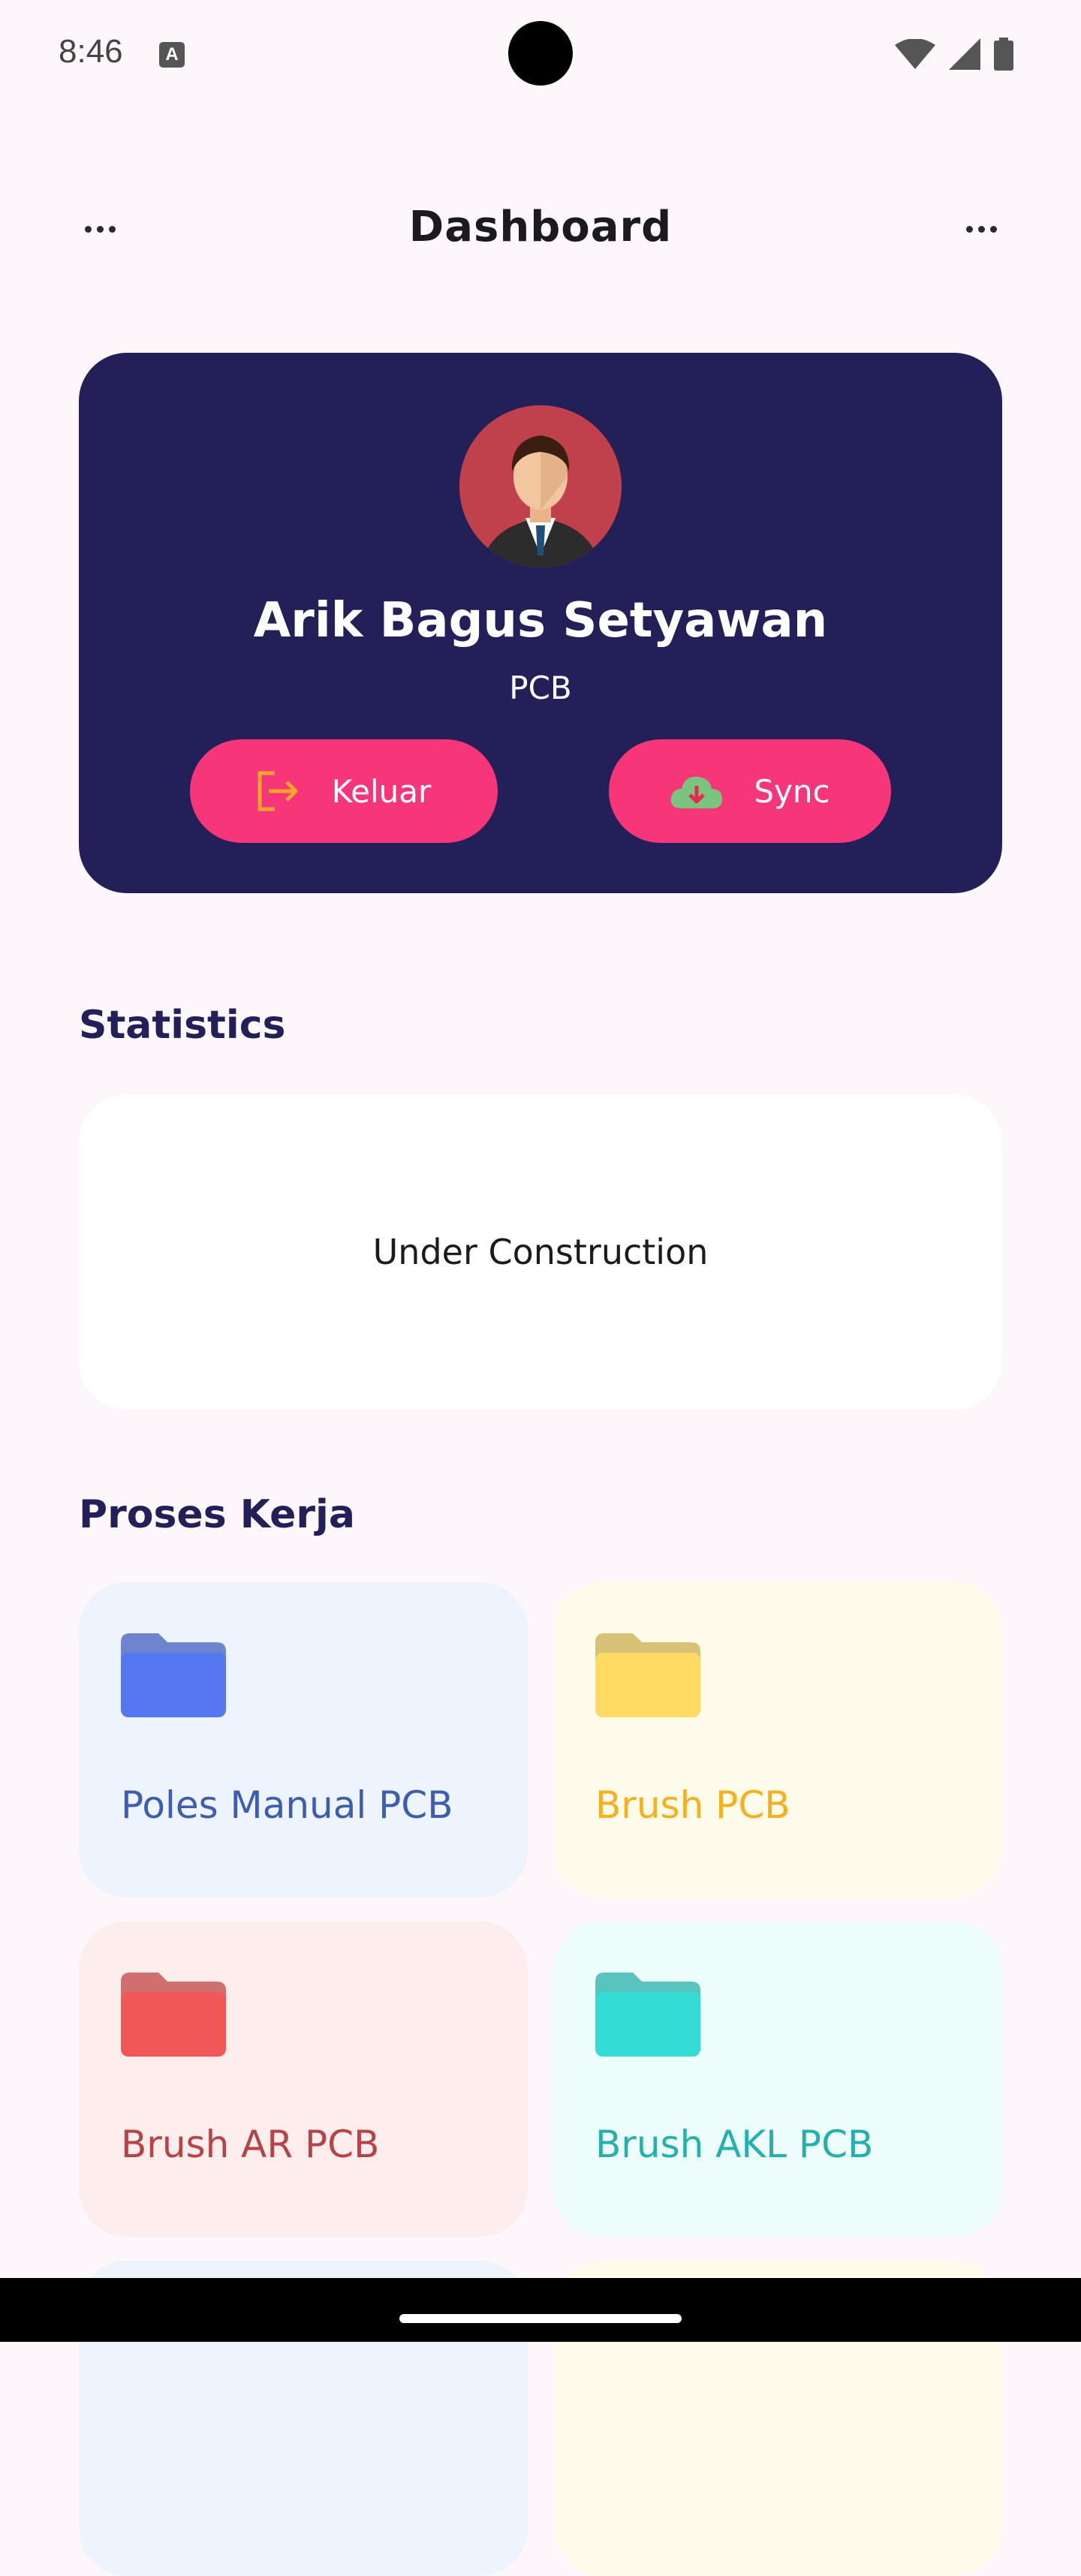 This screenshot has height=2576, width=1081. I want to click on statistics-placeholder: Under Construction, so click(540, 1252).